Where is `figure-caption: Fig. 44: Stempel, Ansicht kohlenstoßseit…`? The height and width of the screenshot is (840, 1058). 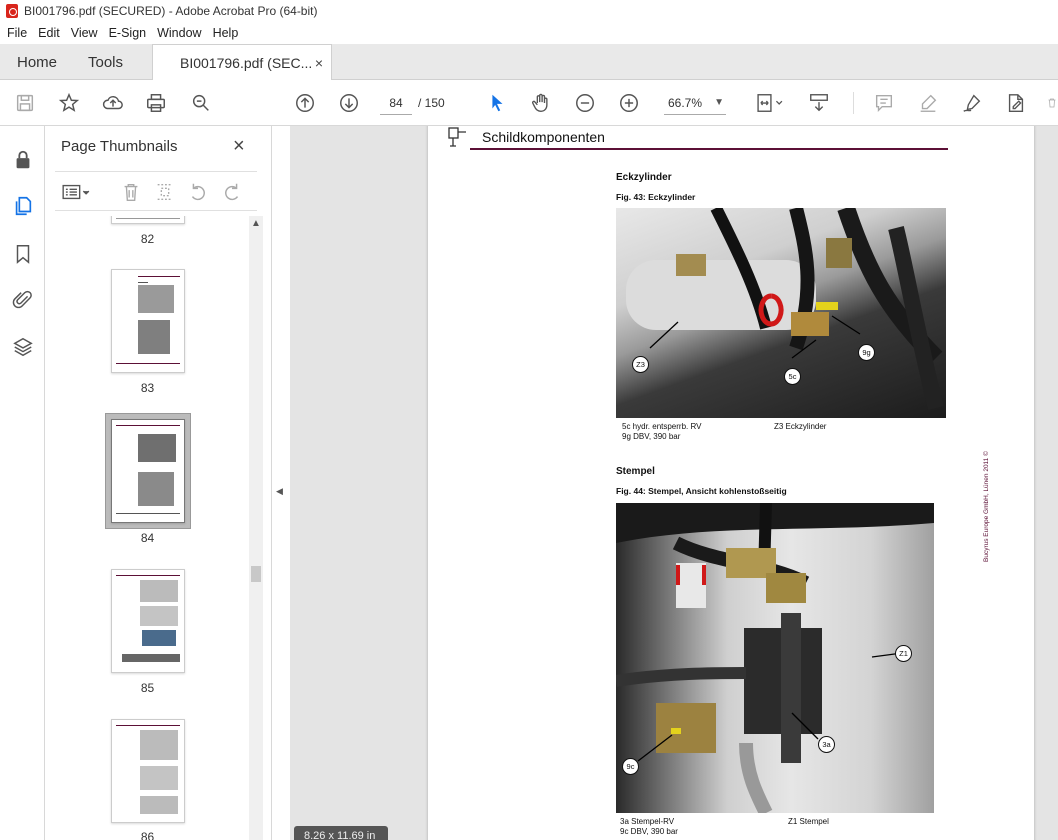 figure-caption: Fig. 44: Stempel, Ansicht kohlenstoßseit… is located at coordinates (701, 491).